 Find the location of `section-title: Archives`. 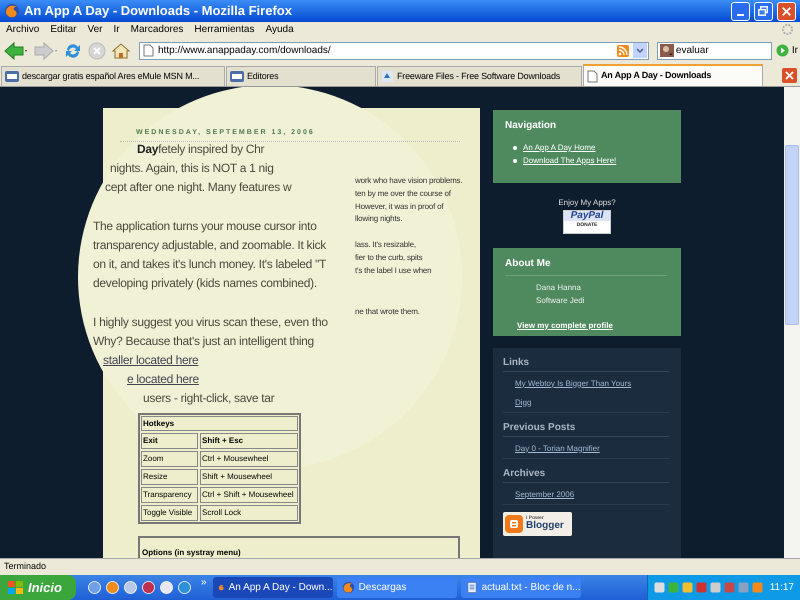

section-title: Archives is located at coordinates (586, 474).